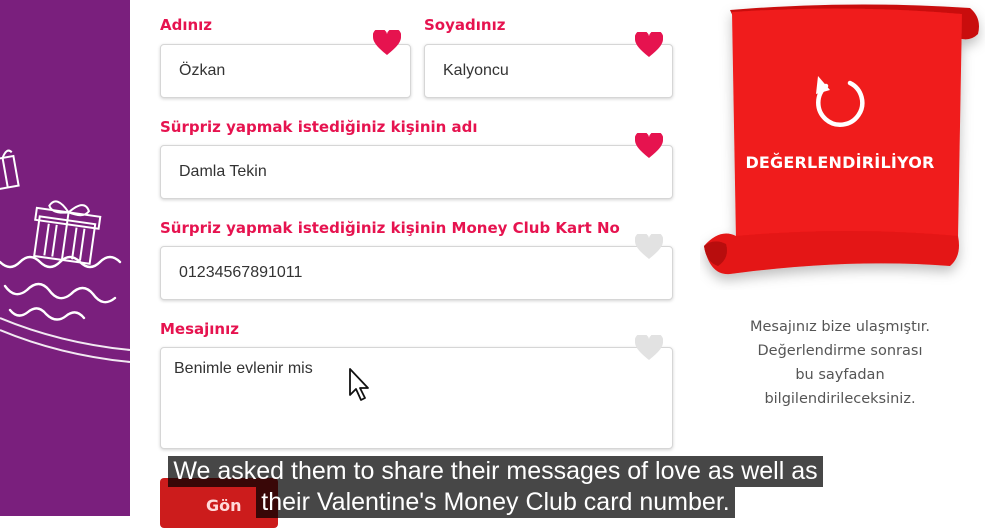  Describe the element at coordinates (840, 351) in the screenshot. I see `status-info-line: Değerlendirme sonrası` at that location.